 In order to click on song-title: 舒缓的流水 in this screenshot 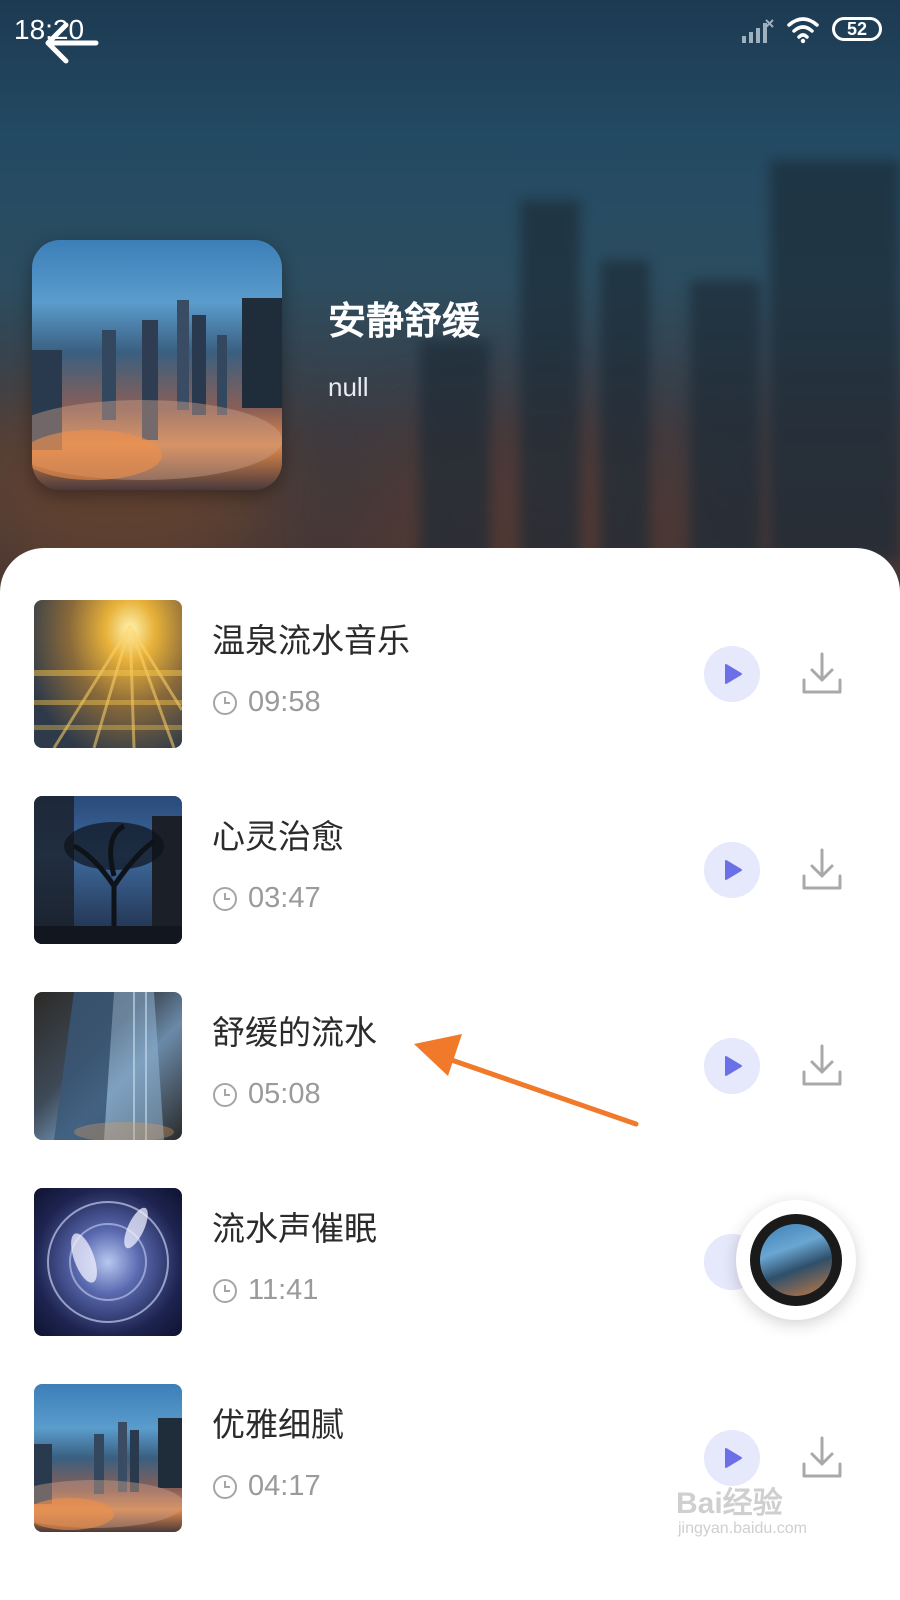, I will do `click(294, 1032)`.